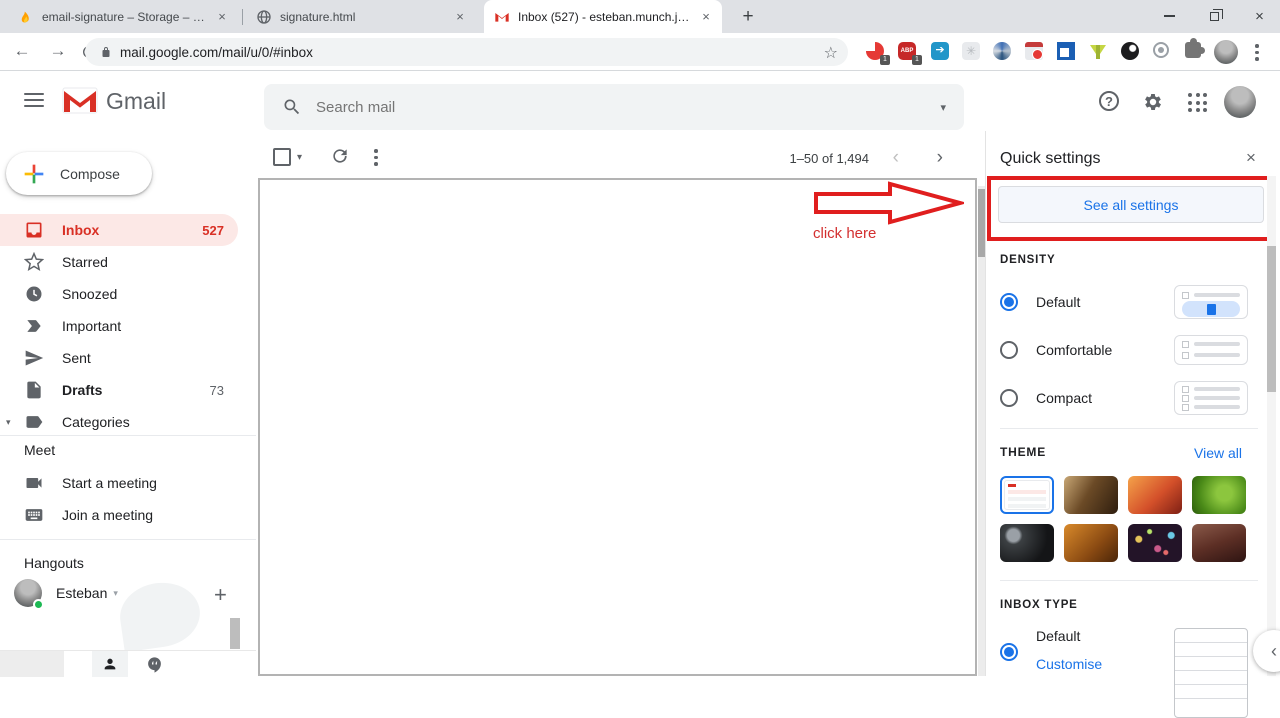  What do you see at coordinates (119, 422) in the screenshot?
I see `sidebar-item-categories: ▾ Categories` at bounding box center [119, 422].